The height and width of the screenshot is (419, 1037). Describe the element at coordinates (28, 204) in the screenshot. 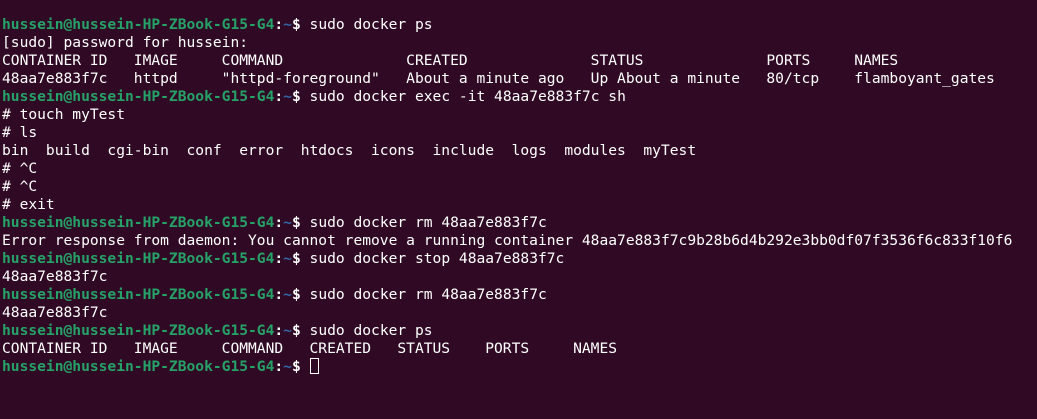

I see `output-line: # exit` at that location.